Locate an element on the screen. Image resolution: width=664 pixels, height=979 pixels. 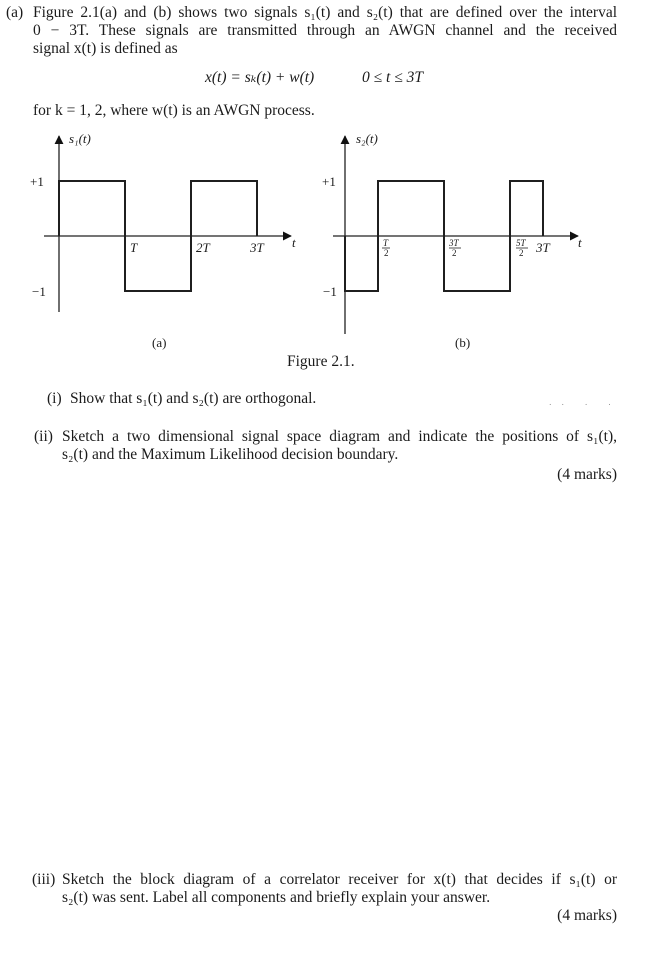
s1-x-tick-2T: 2T is located at coordinates (203, 247).